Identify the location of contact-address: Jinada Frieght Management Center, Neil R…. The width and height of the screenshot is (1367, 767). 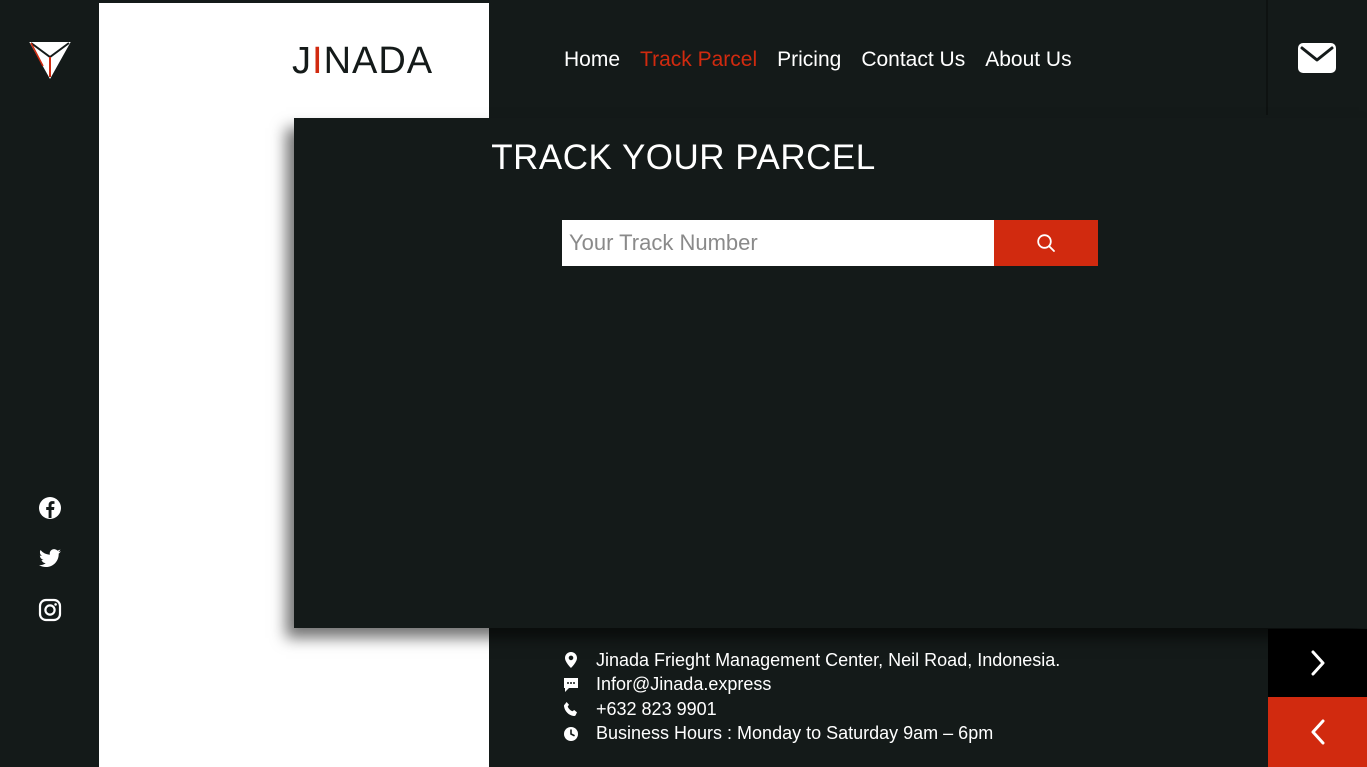
(828, 659).